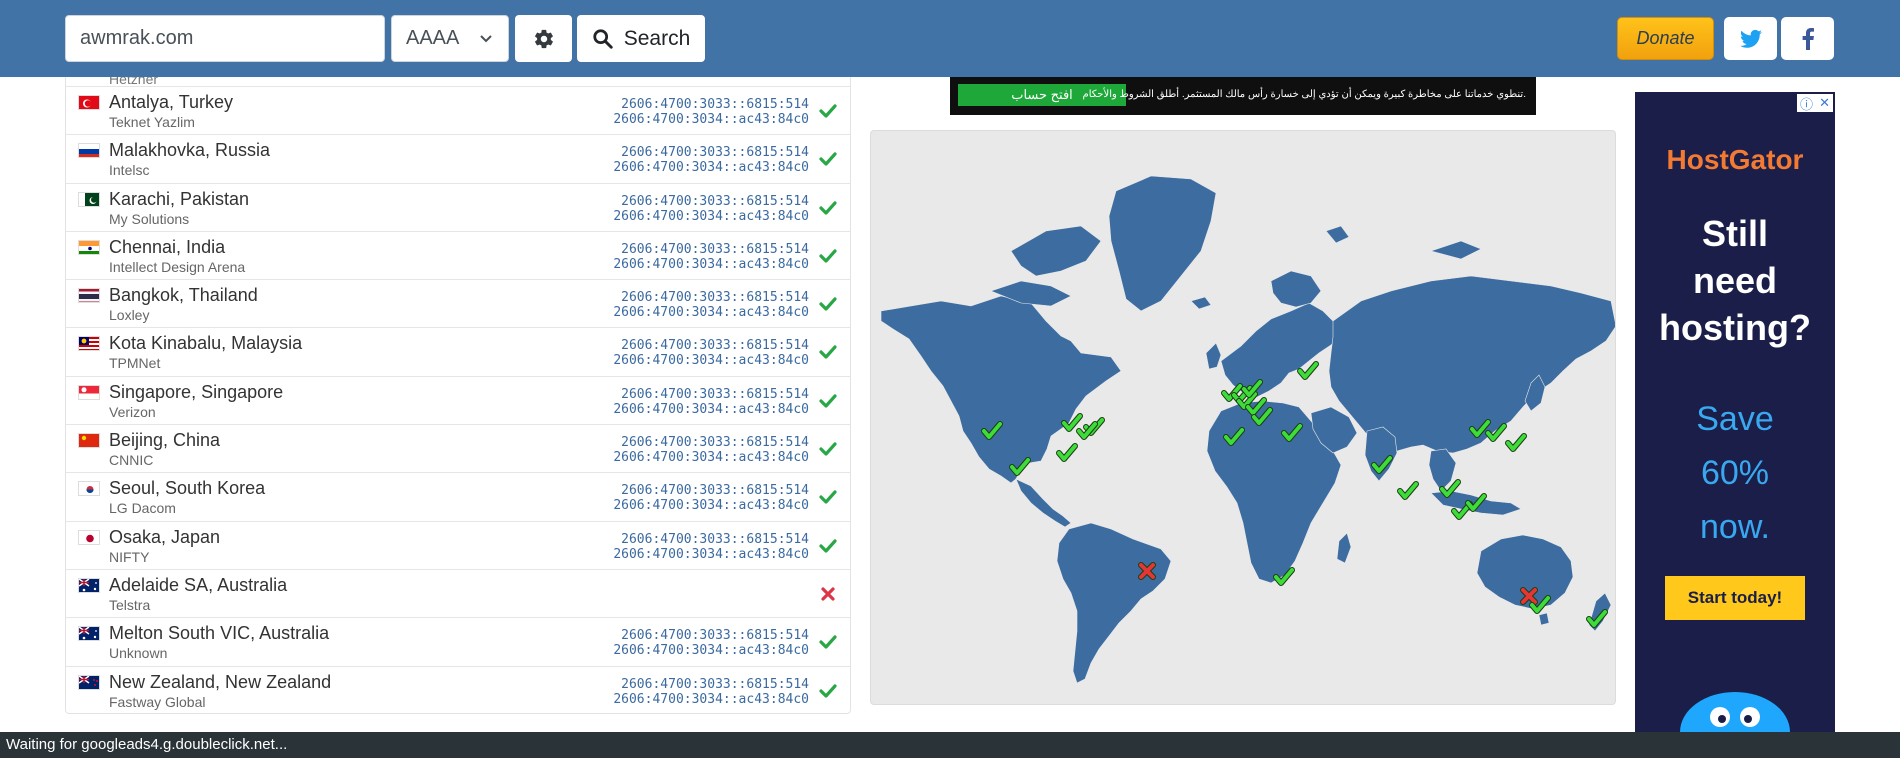 Image resolution: width=1900 pixels, height=758 pixels. What do you see at coordinates (1806, 103) in the screenshot?
I see `ad-info-icon: ⓘ` at bounding box center [1806, 103].